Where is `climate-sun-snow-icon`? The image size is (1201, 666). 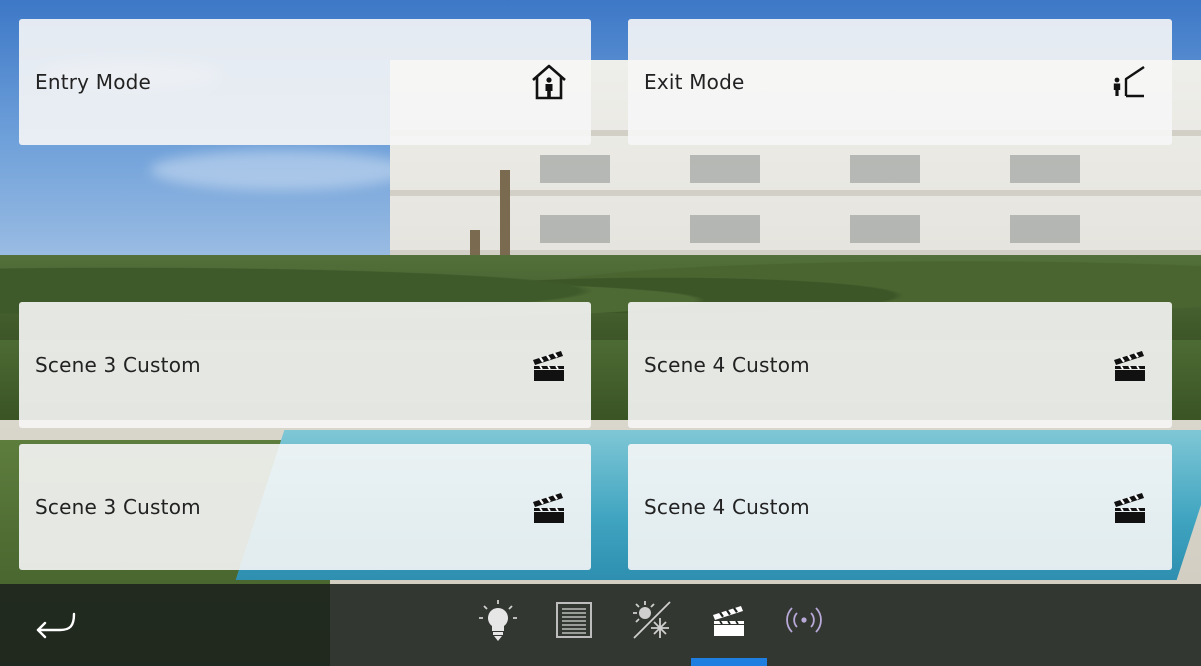
climate-sun-snow-icon is located at coordinates (652, 620).